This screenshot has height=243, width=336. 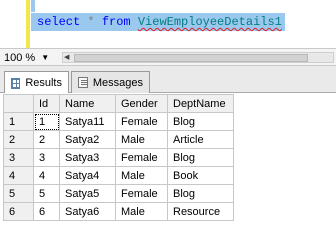 I want to click on cell-name: Satya6, so click(x=87, y=211).